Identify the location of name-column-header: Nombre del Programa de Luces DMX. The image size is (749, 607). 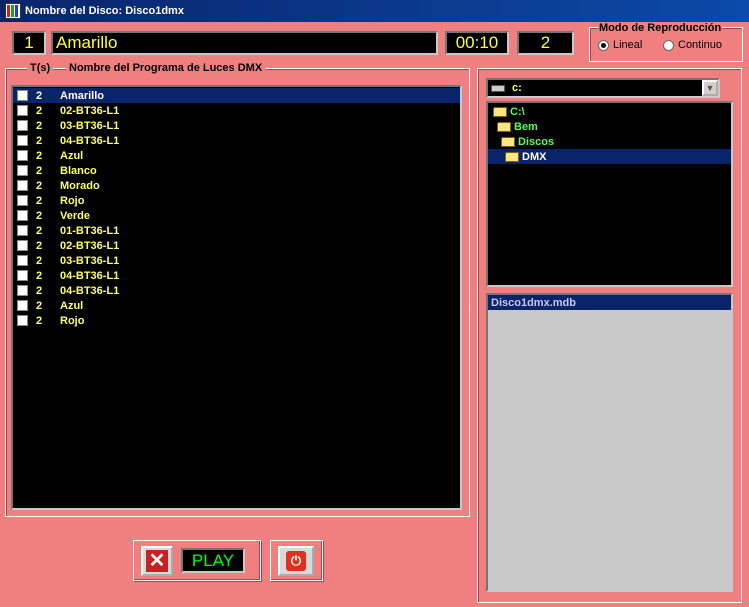
(166, 68).